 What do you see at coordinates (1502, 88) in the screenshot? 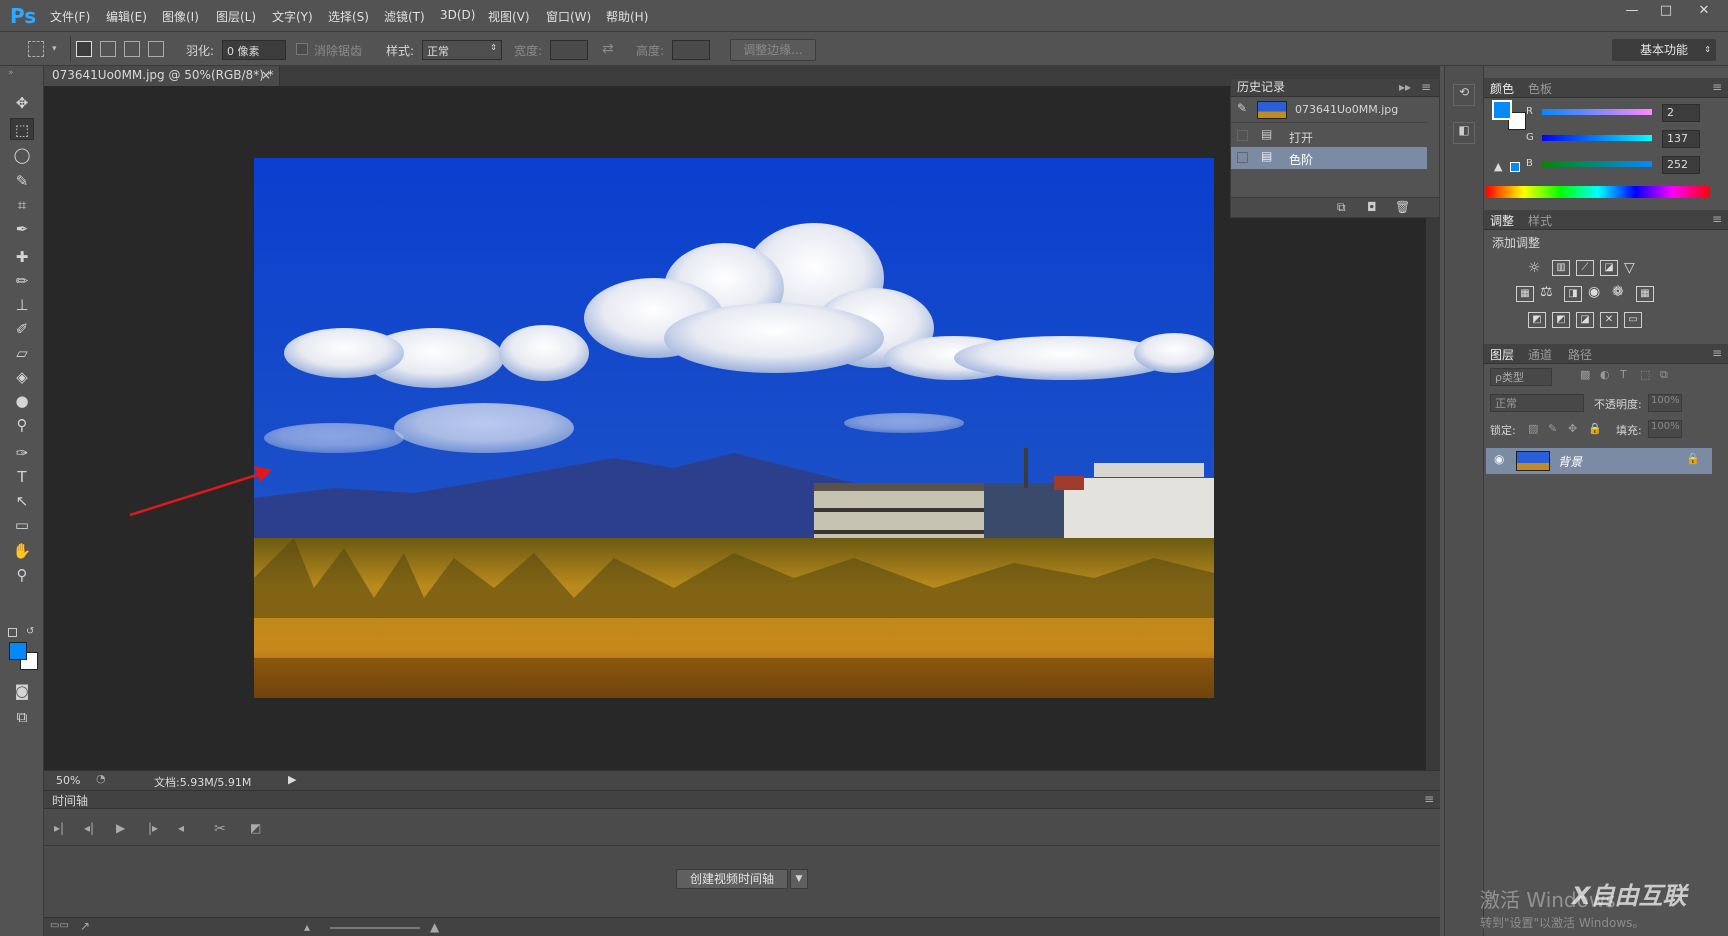
I see `tab-color: 颜色` at bounding box center [1502, 88].